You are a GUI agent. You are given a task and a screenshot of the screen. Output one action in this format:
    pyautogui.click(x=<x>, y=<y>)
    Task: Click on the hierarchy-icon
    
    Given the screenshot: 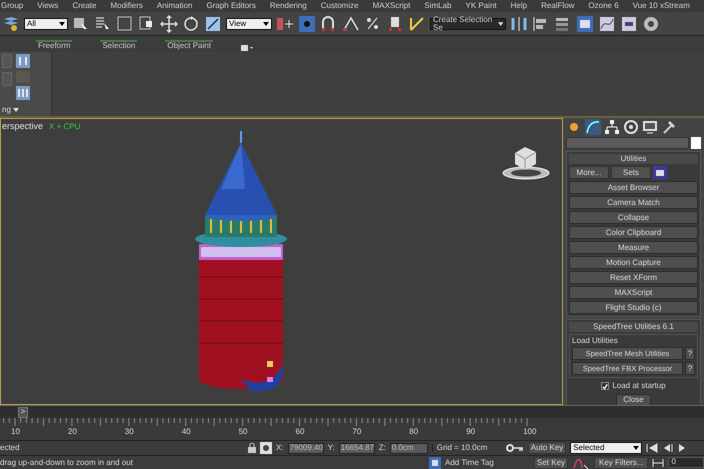 What is the action you would take?
    pyautogui.click(x=612, y=127)
    